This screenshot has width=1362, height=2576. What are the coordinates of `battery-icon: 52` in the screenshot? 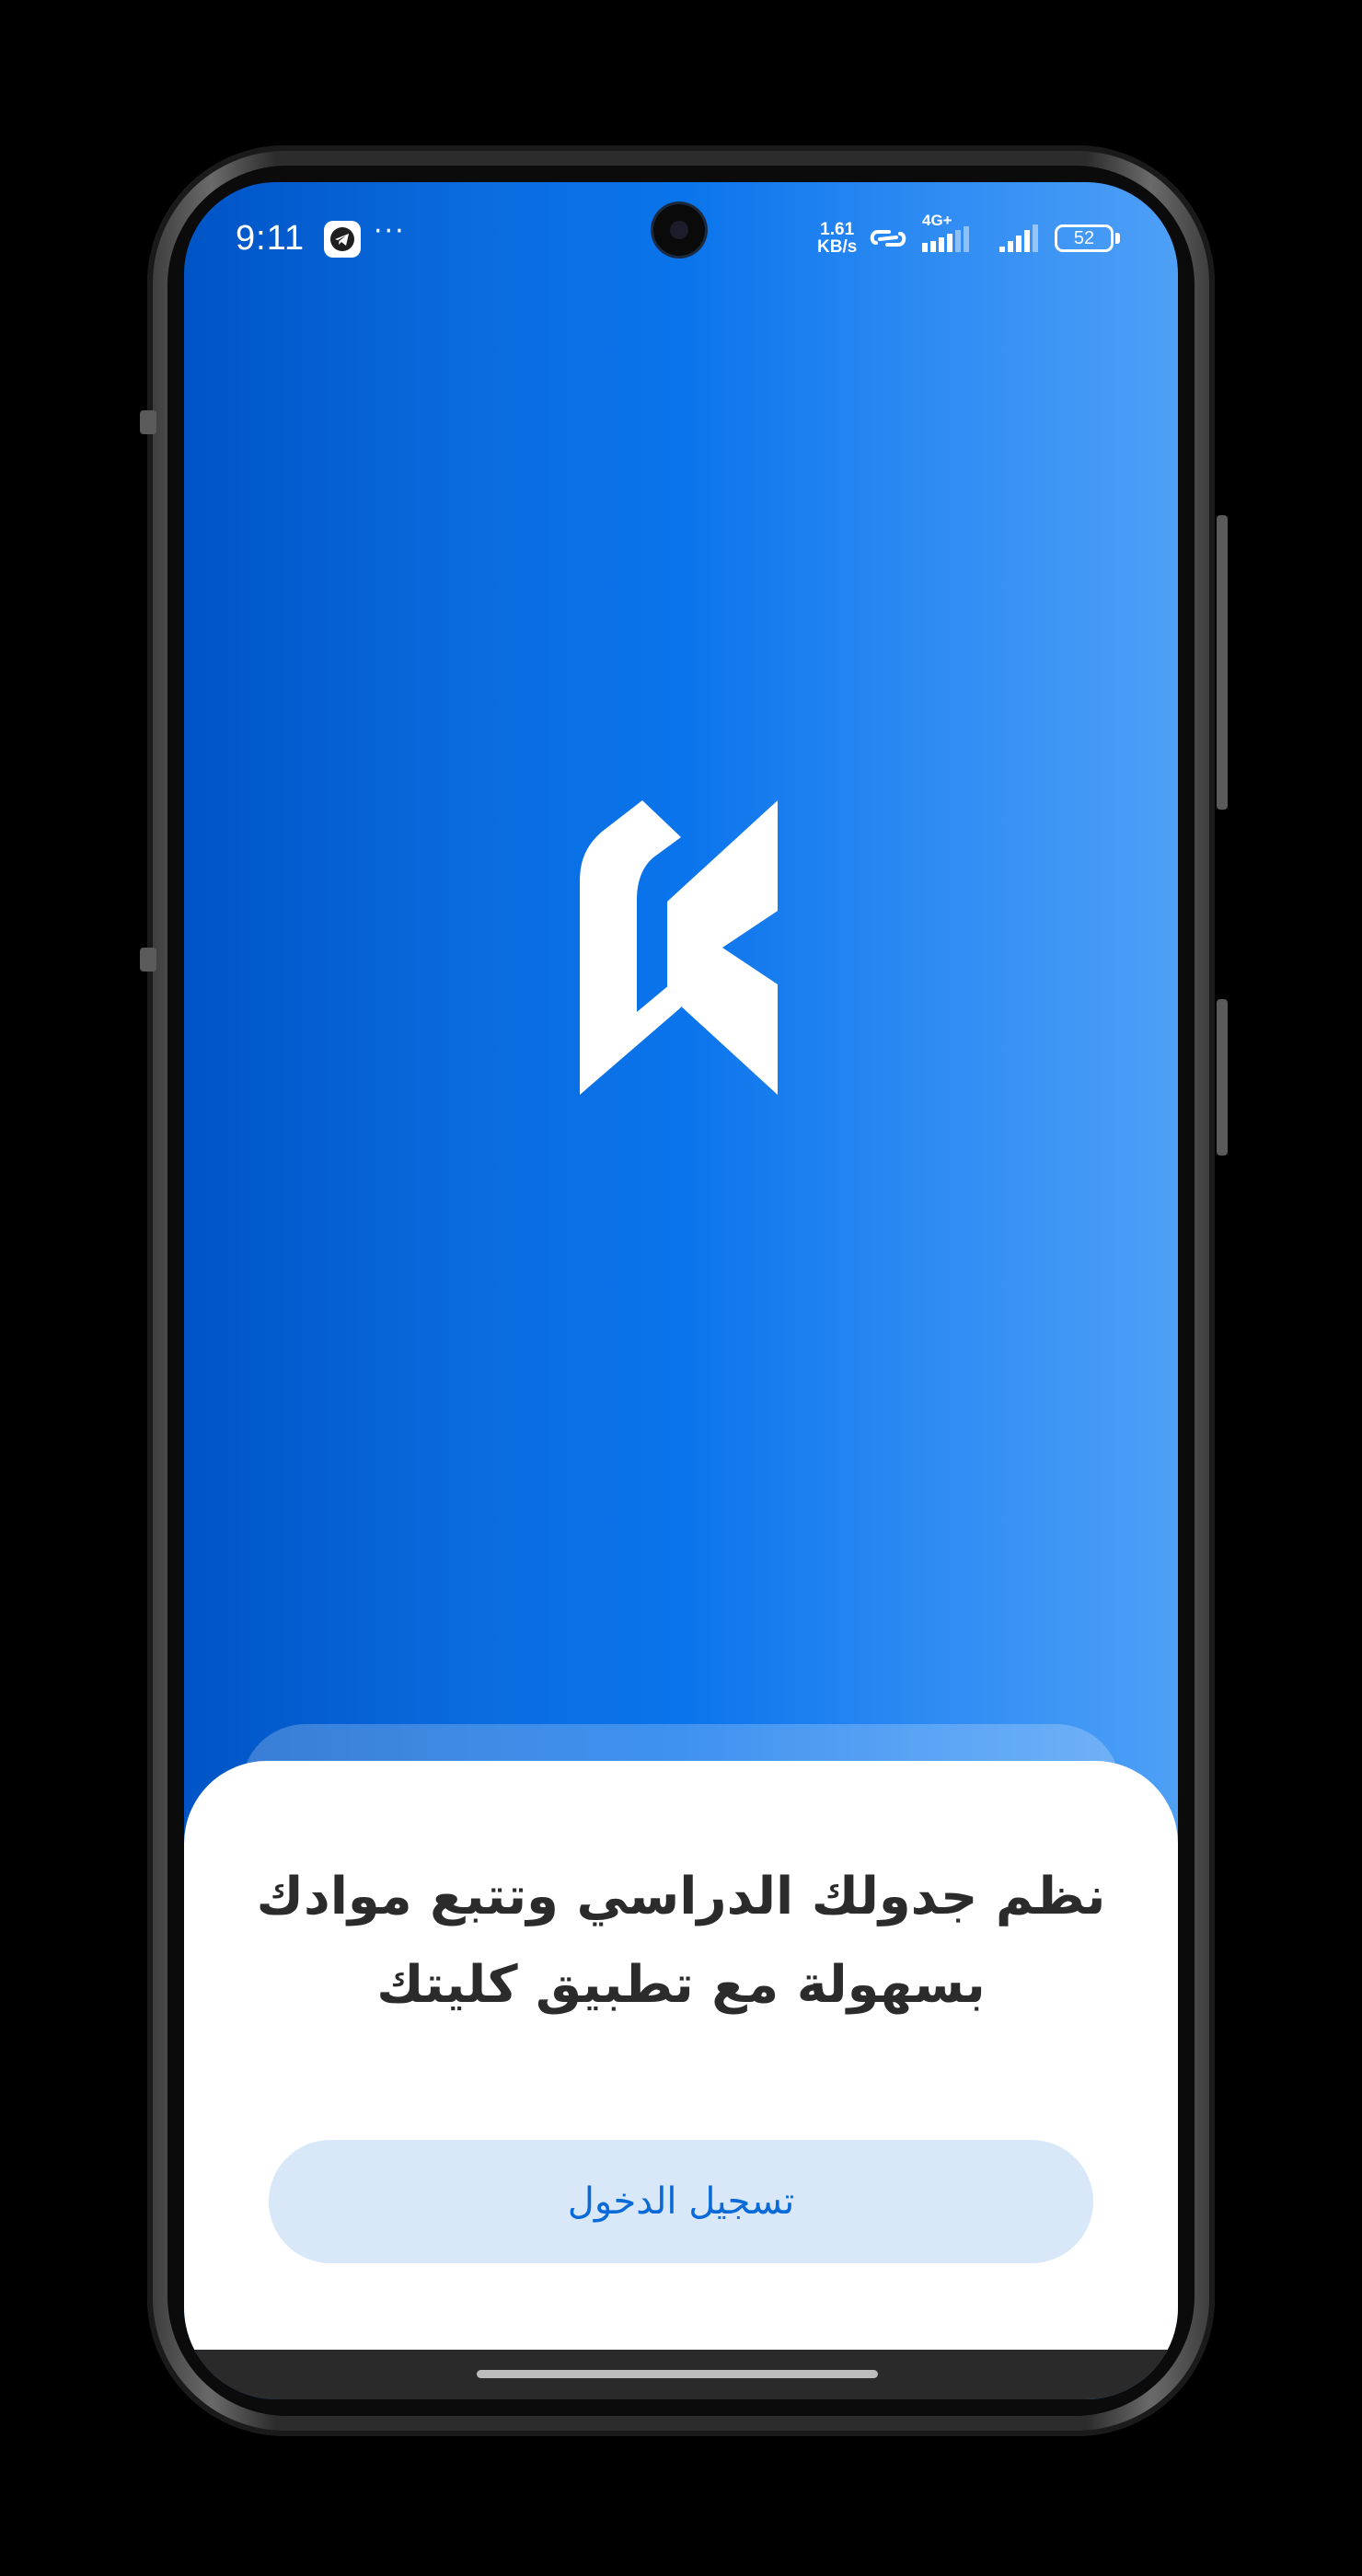 It's located at (1085, 238).